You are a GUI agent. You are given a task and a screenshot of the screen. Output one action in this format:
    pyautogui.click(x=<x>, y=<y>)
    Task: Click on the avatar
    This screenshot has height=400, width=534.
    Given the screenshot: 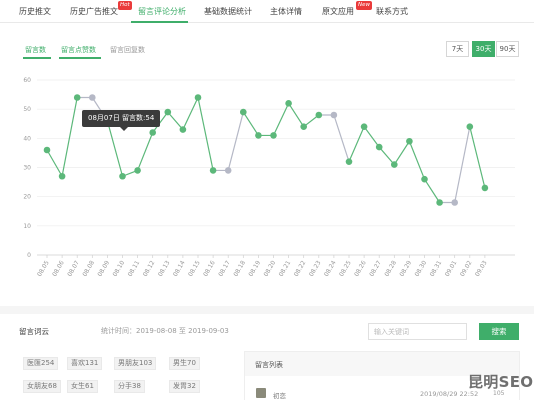 What is the action you would take?
    pyautogui.click(x=261, y=393)
    